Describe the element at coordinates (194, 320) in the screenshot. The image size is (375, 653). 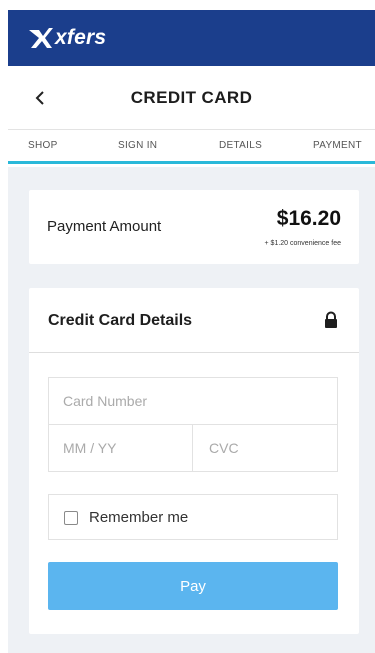
I see `credit-card-details-header: Credit Card Details` at that location.